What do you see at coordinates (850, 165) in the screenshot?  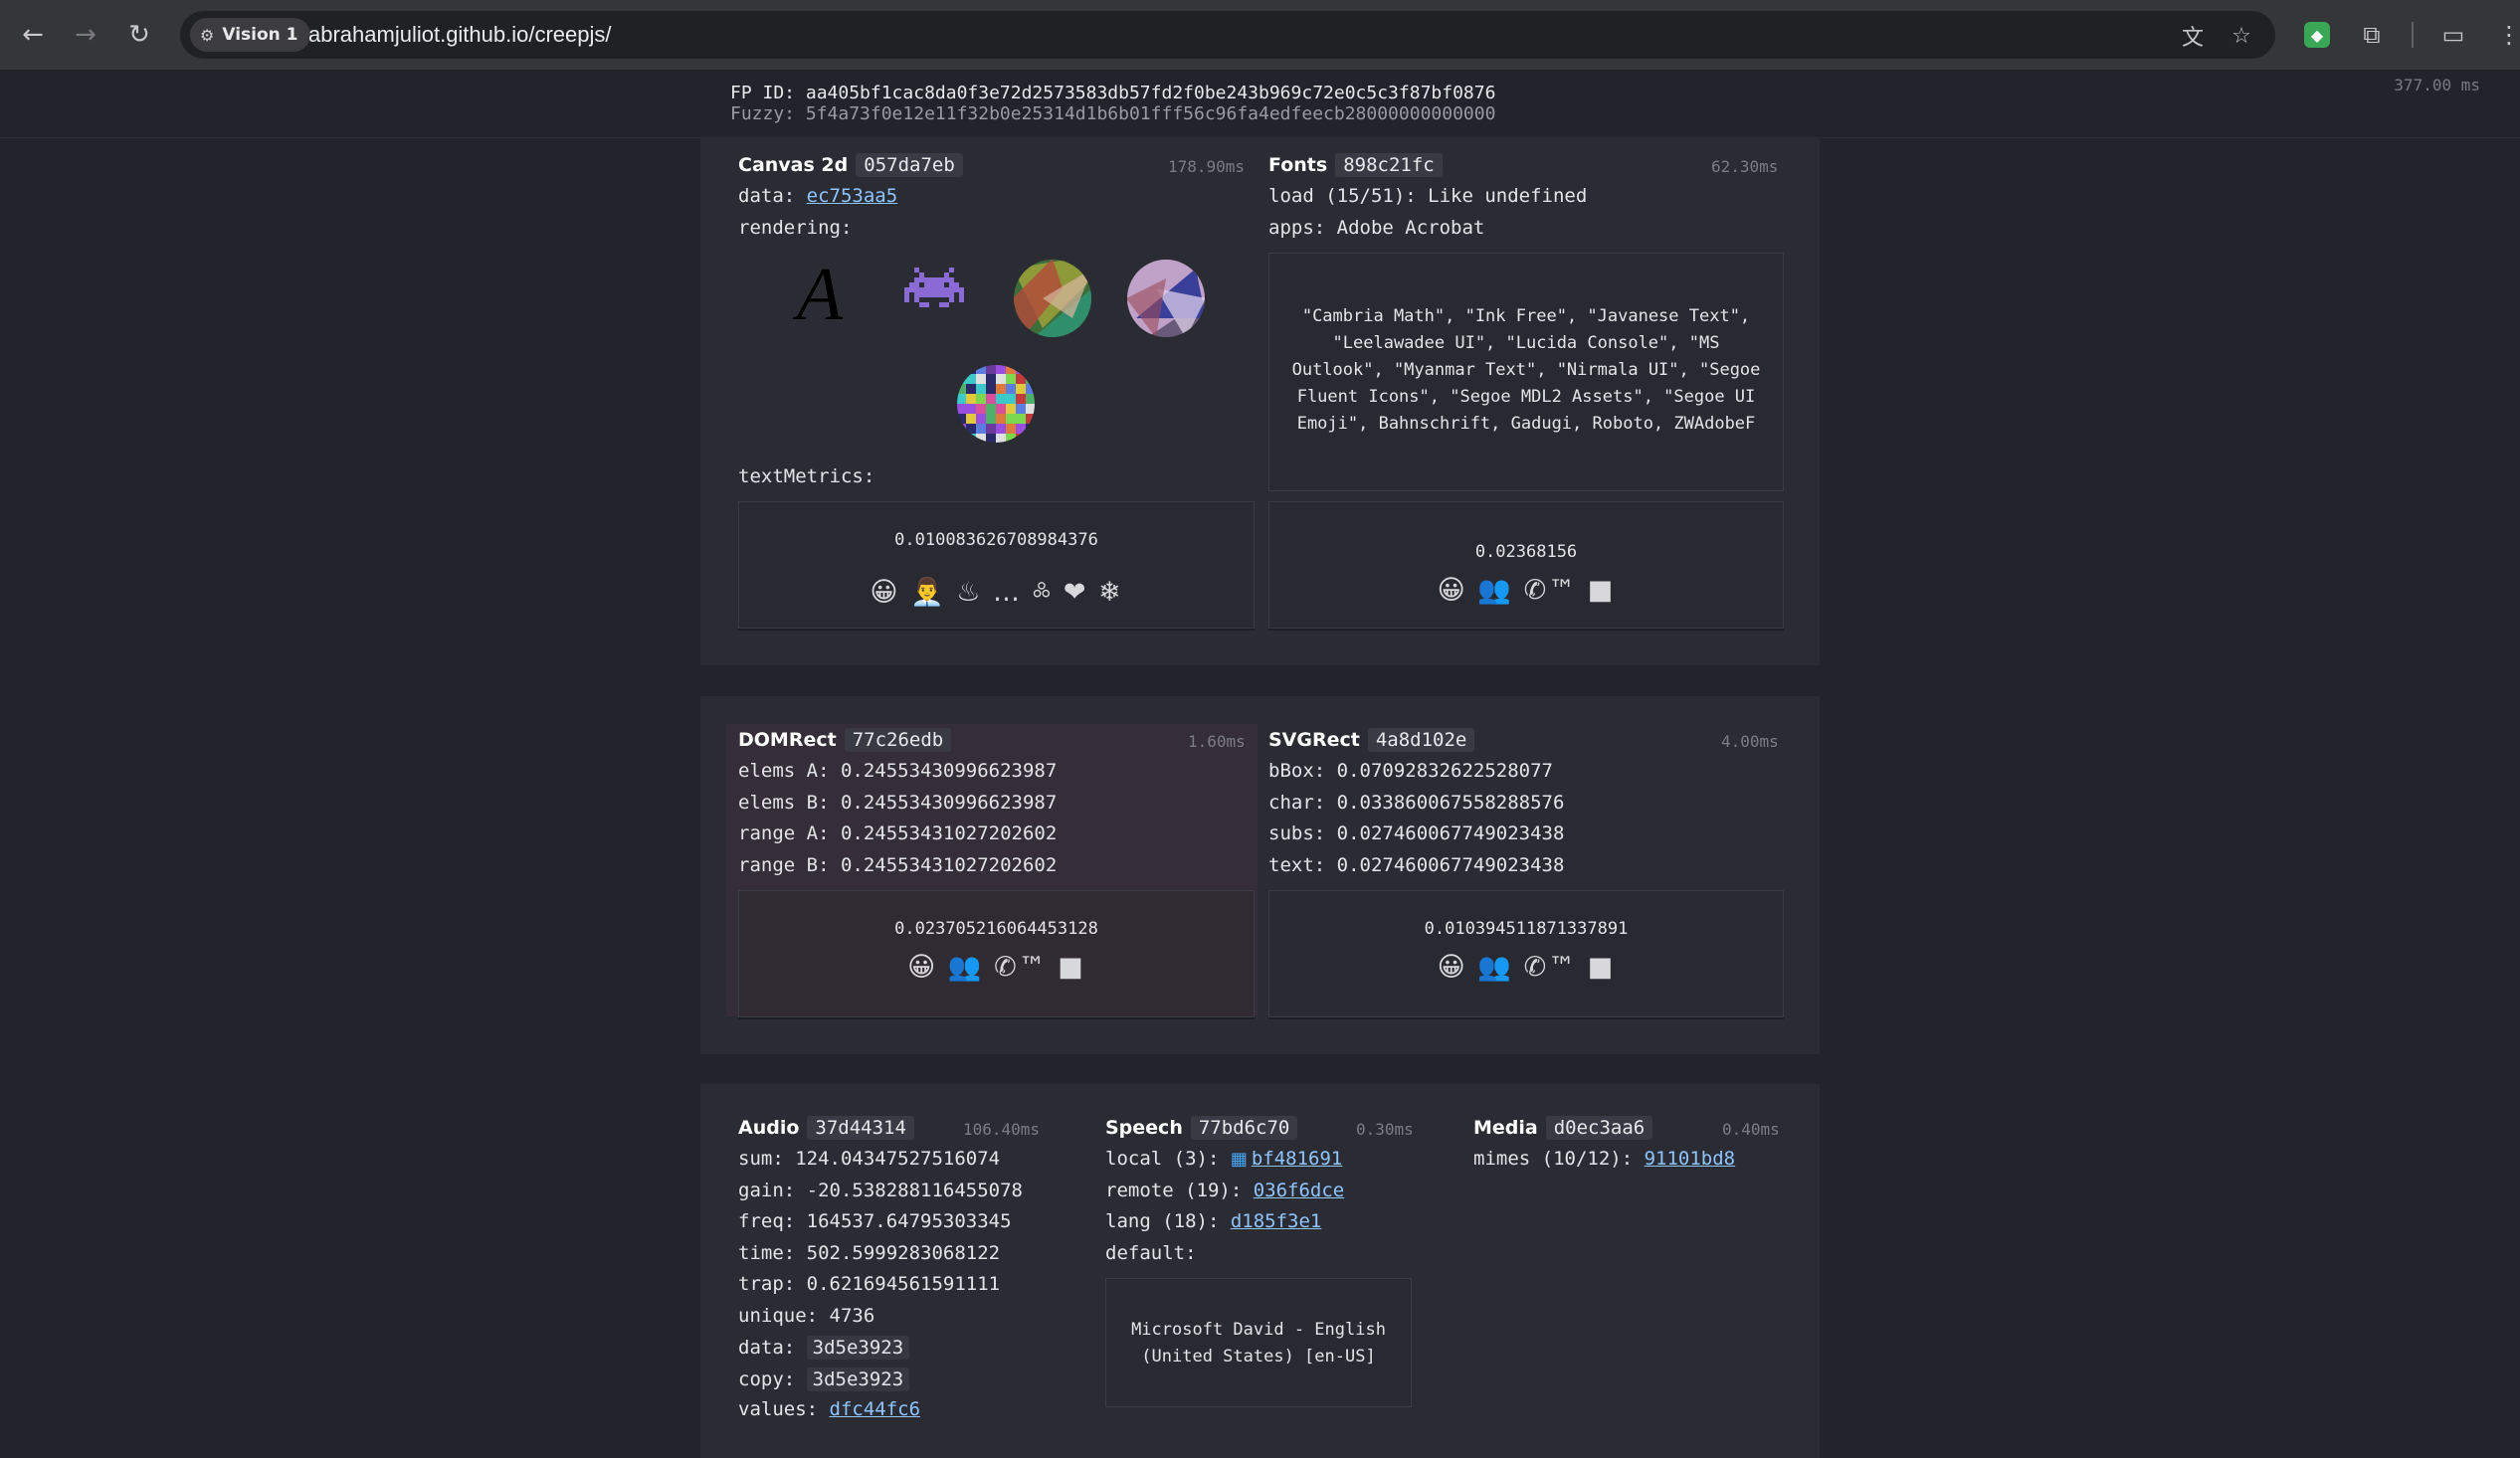 I see `canvas-title: Canvas 2d 057da7eb` at bounding box center [850, 165].